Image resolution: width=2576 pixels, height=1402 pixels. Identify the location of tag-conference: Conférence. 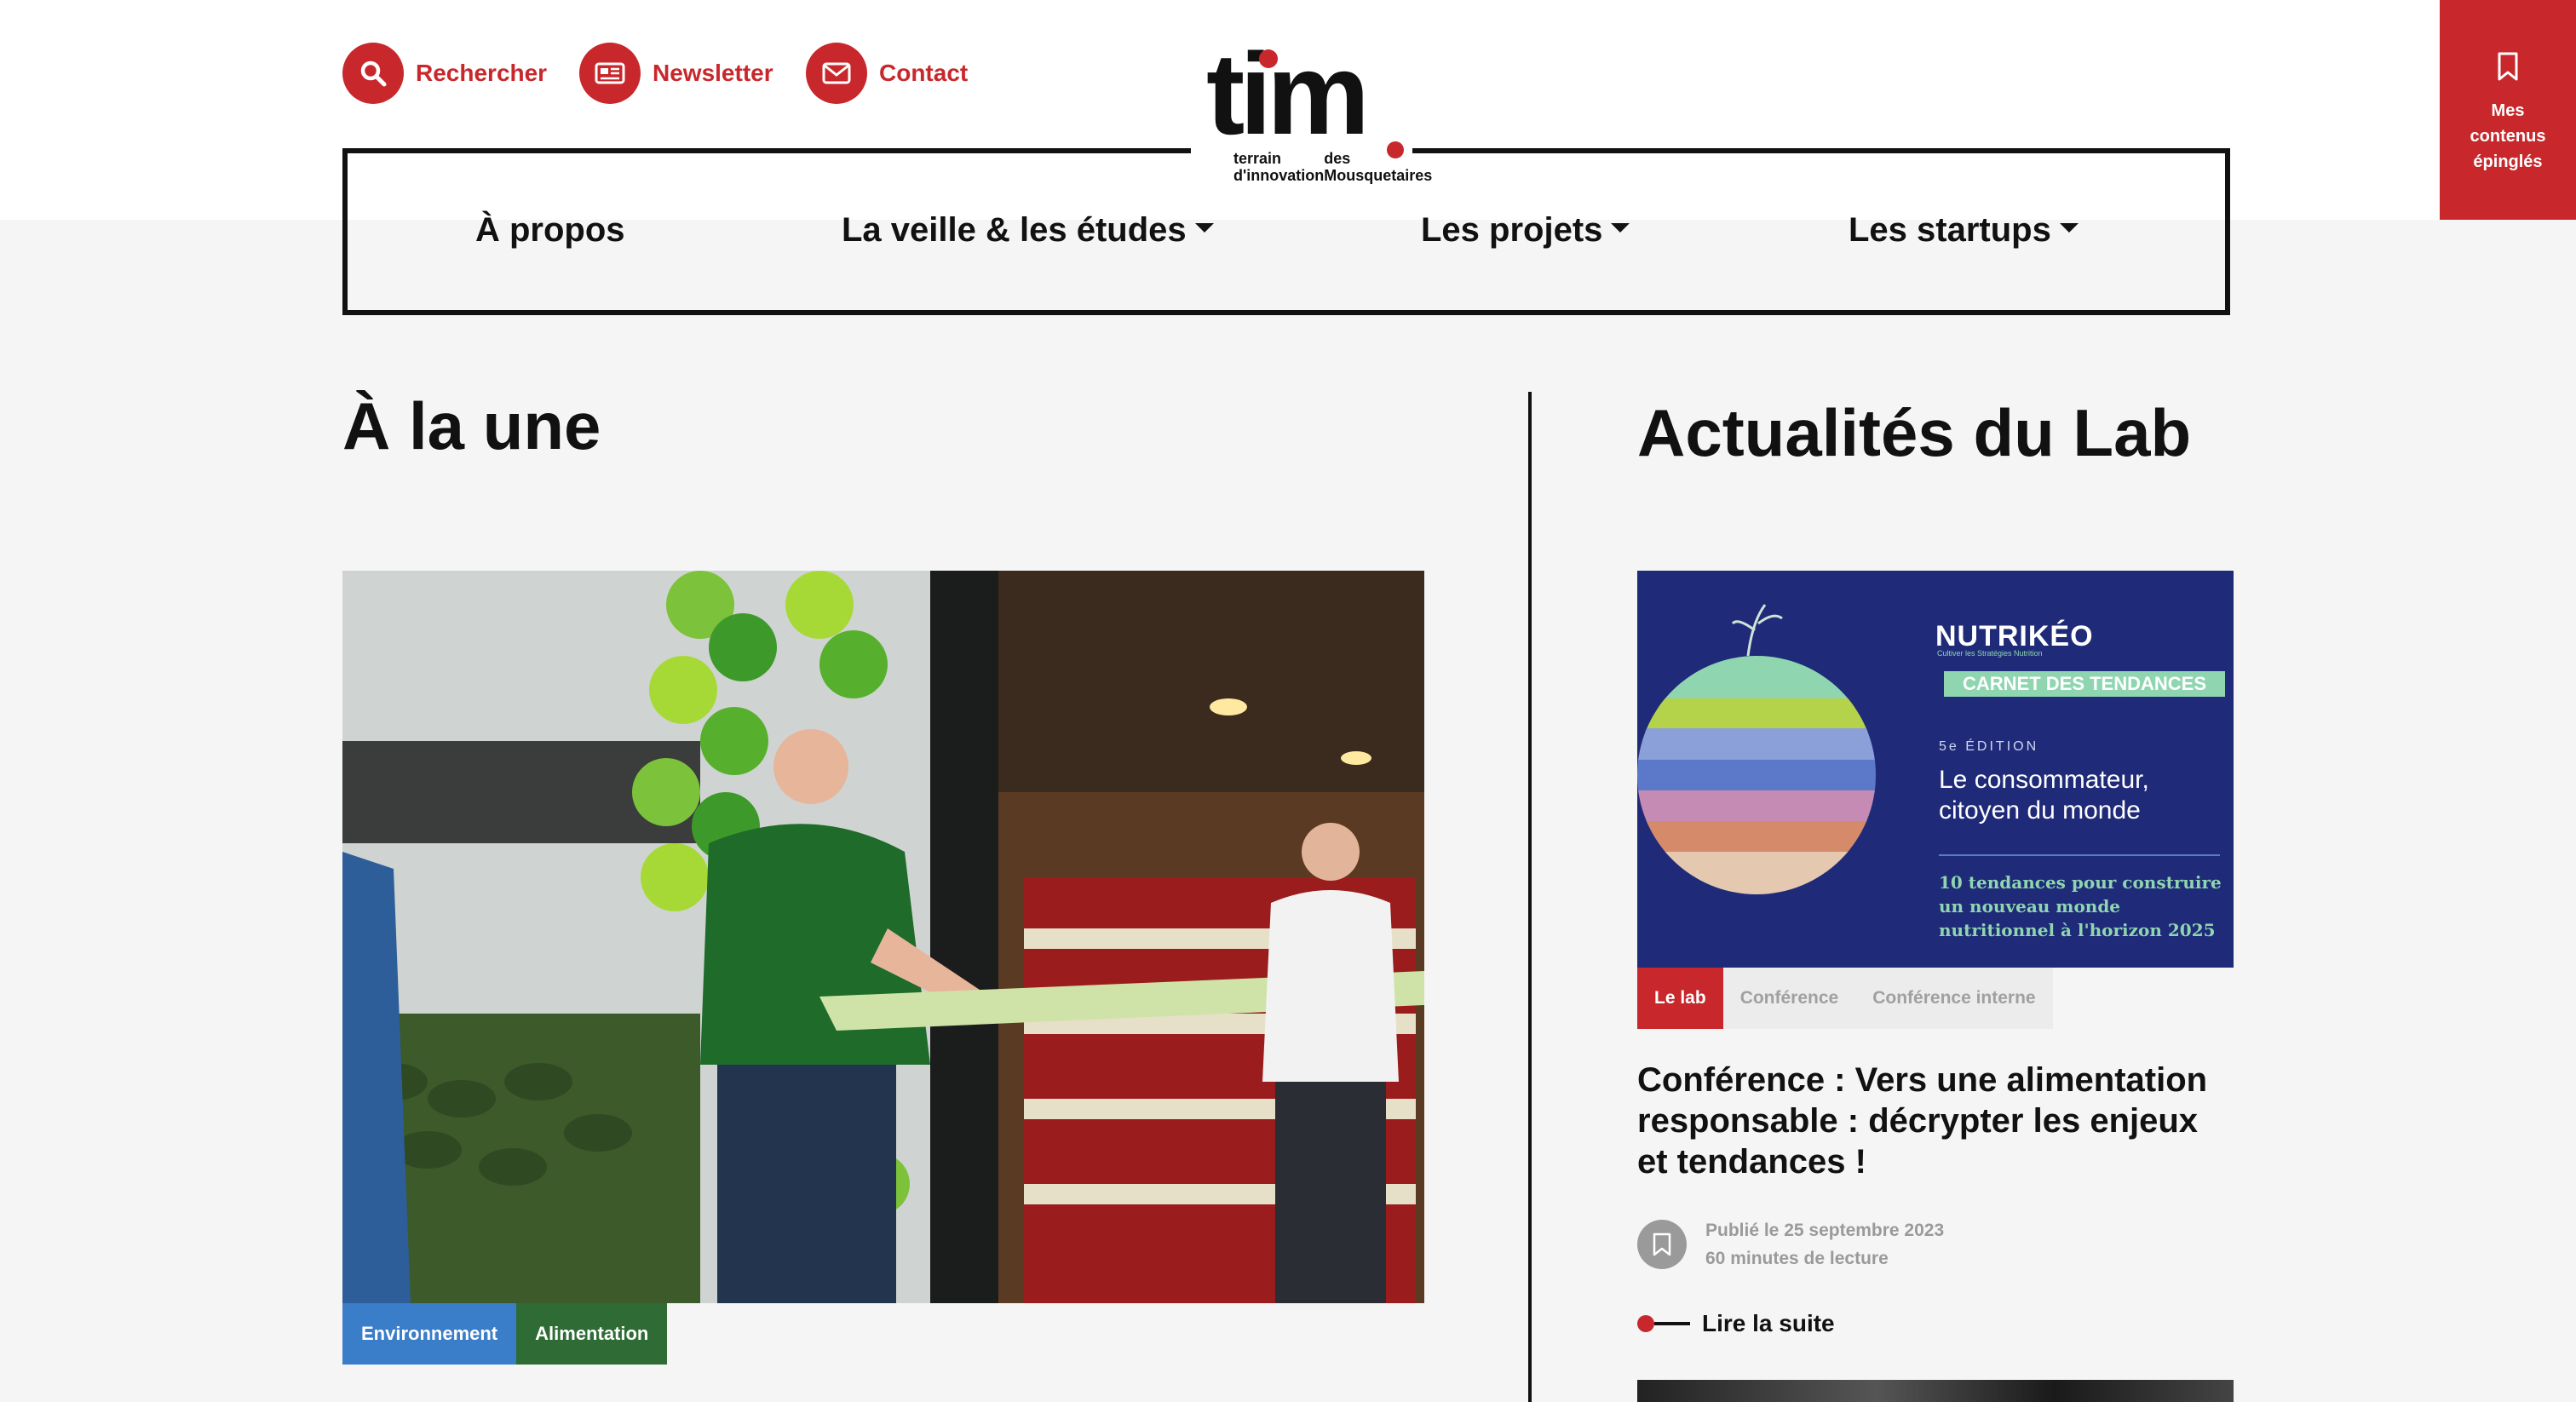
(1789, 998).